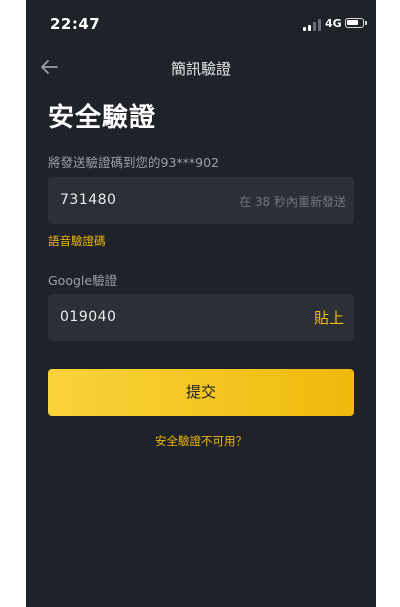 The height and width of the screenshot is (607, 400). Describe the element at coordinates (201, 200) in the screenshot. I see `sms-code-field: 731480 在 38 秒內重新發送` at that location.